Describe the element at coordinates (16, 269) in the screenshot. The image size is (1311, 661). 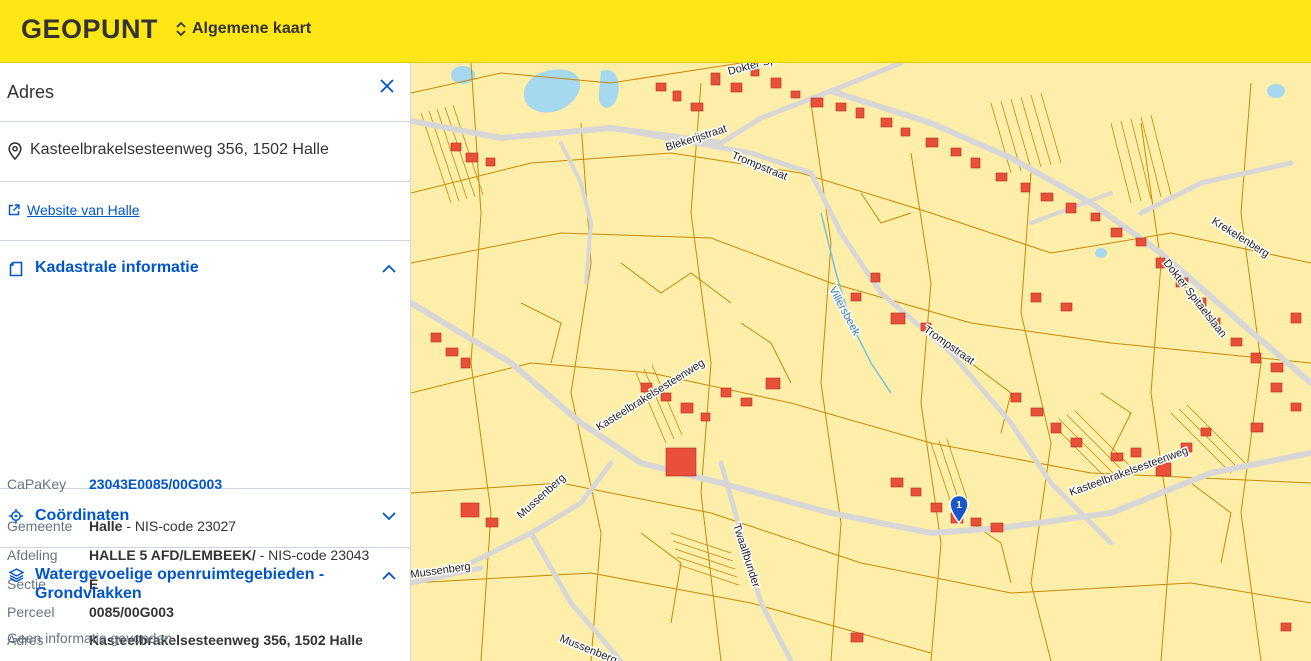
I see `parcel-icon` at that location.